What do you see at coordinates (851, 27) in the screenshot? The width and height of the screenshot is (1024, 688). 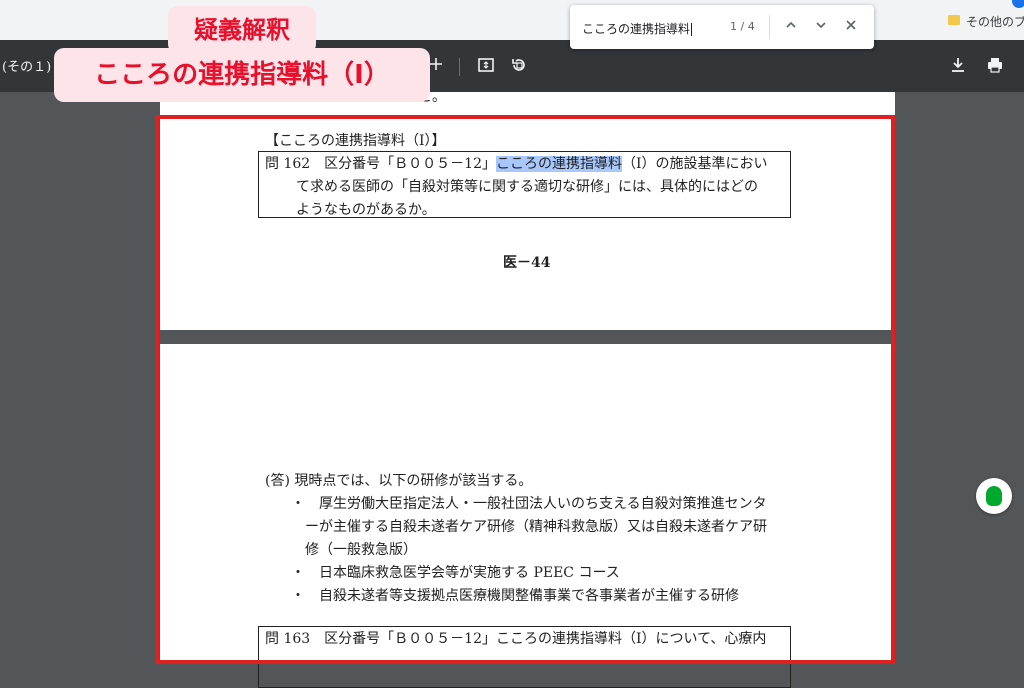 I see `close-icon` at bounding box center [851, 27].